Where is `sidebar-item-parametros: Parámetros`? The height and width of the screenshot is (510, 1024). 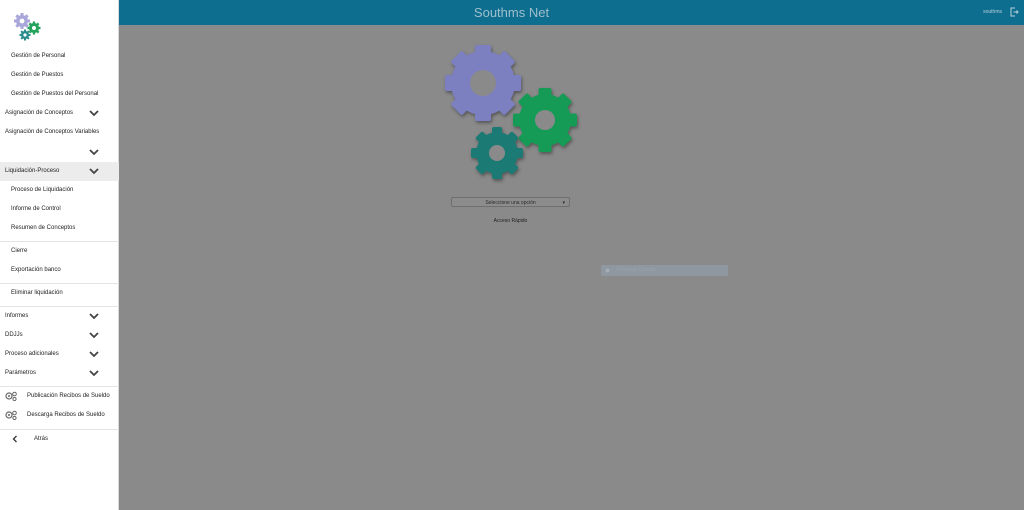
sidebar-item-parametros: Parámetros is located at coordinates (59, 373).